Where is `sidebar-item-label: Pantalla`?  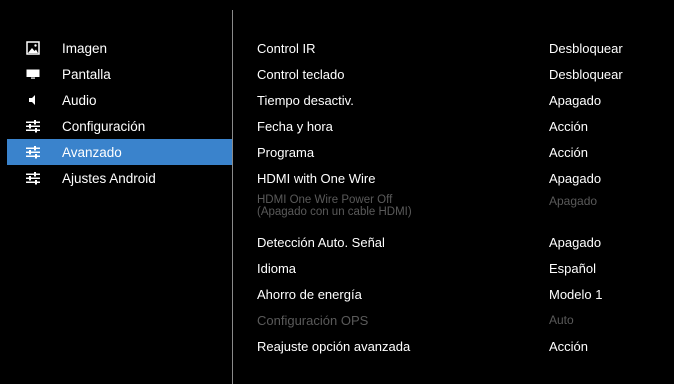
sidebar-item-label: Pantalla is located at coordinates (86, 74).